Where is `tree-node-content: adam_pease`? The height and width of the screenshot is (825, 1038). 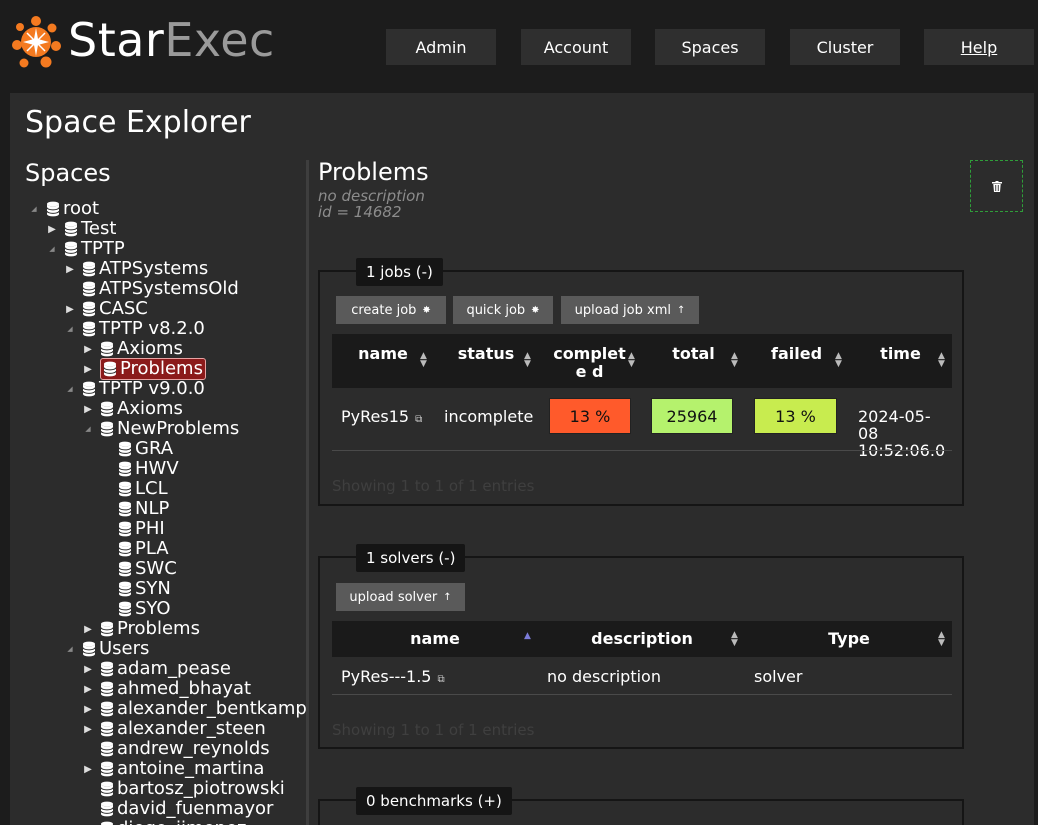 tree-node-content: adam_pease is located at coordinates (165, 669).